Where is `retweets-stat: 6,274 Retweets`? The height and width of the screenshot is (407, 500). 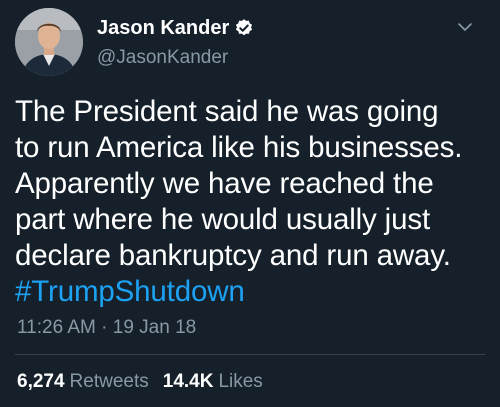 retweets-stat: 6,274 Retweets is located at coordinates (83, 381).